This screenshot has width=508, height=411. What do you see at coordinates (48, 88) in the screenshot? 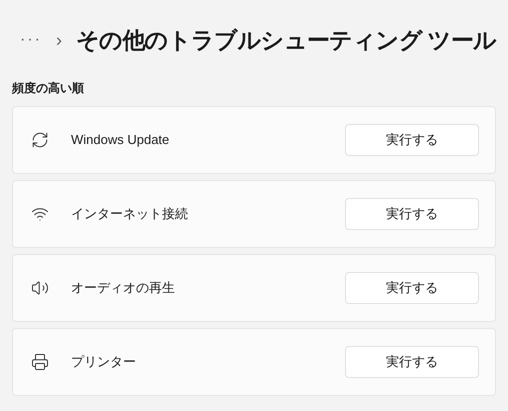
I see `section-label: 頻度の高い順` at bounding box center [48, 88].